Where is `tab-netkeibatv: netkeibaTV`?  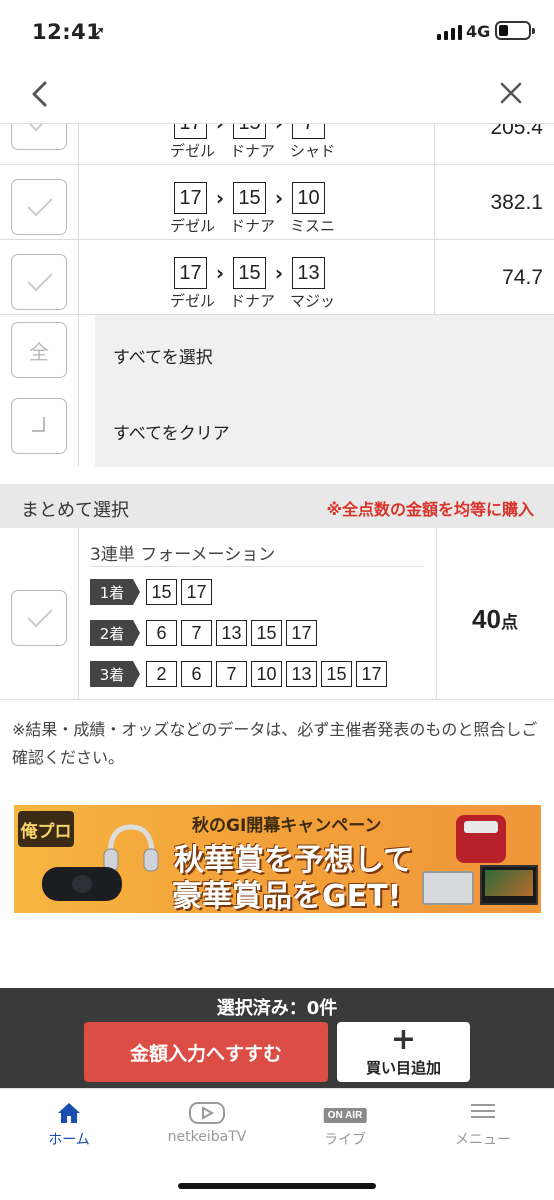
tab-netkeibatv: netkeibaTV is located at coordinates (207, 1124).